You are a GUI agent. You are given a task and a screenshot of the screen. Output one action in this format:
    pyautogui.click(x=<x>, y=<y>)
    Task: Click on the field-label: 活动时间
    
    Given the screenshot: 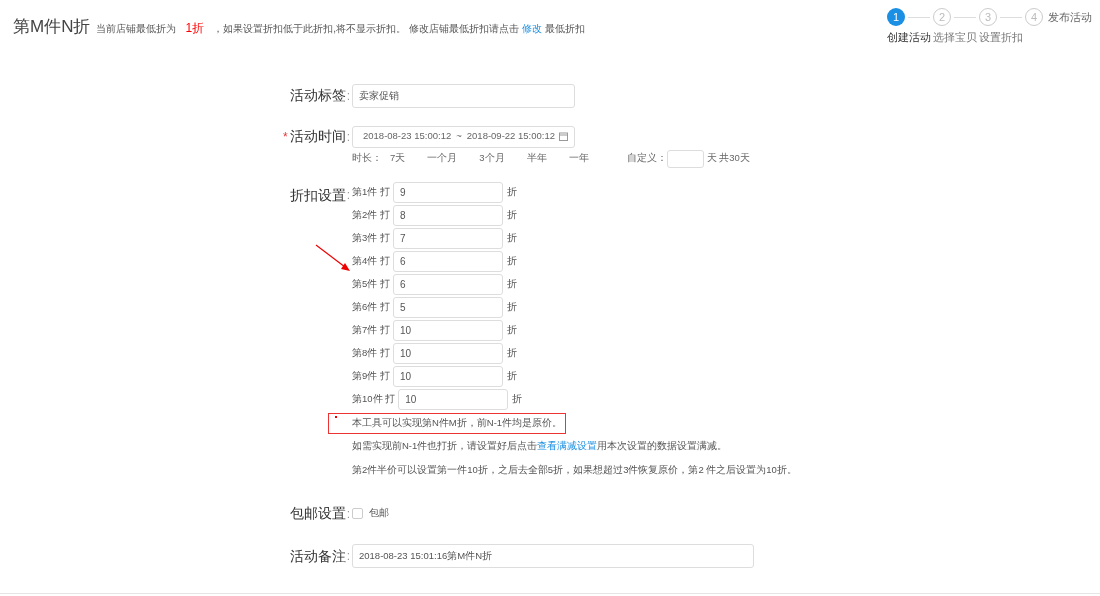 What is the action you would take?
    pyautogui.click(x=317, y=136)
    